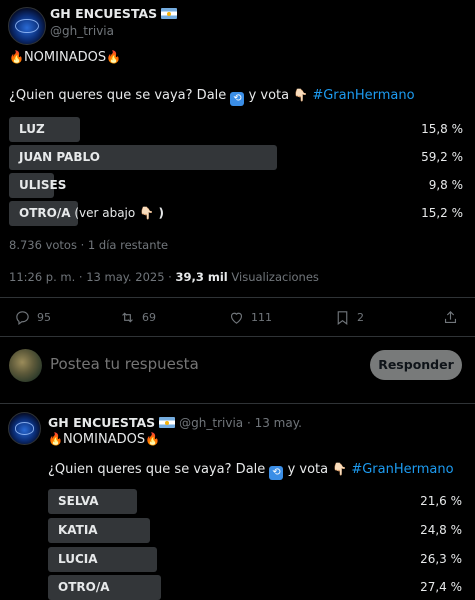  Describe the element at coordinates (236, 157) in the screenshot. I see `poll-option: JUAN PABLO 59,2 %` at that location.